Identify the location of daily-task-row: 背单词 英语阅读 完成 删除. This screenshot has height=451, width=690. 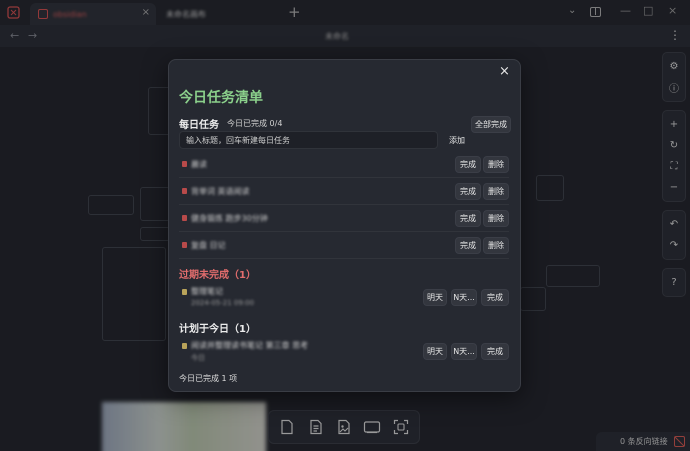
(344, 191).